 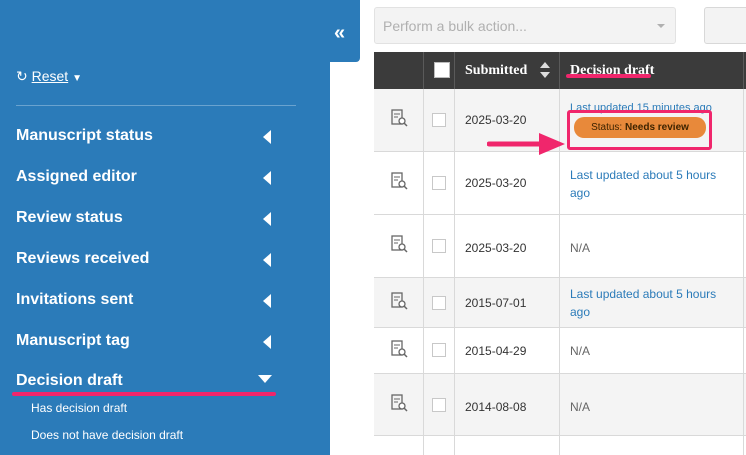 What do you see at coordinates (146, 303) in the screenshot?
I see `filter-invitations-sent: Invitations sent` at bounding box center [146, 303].